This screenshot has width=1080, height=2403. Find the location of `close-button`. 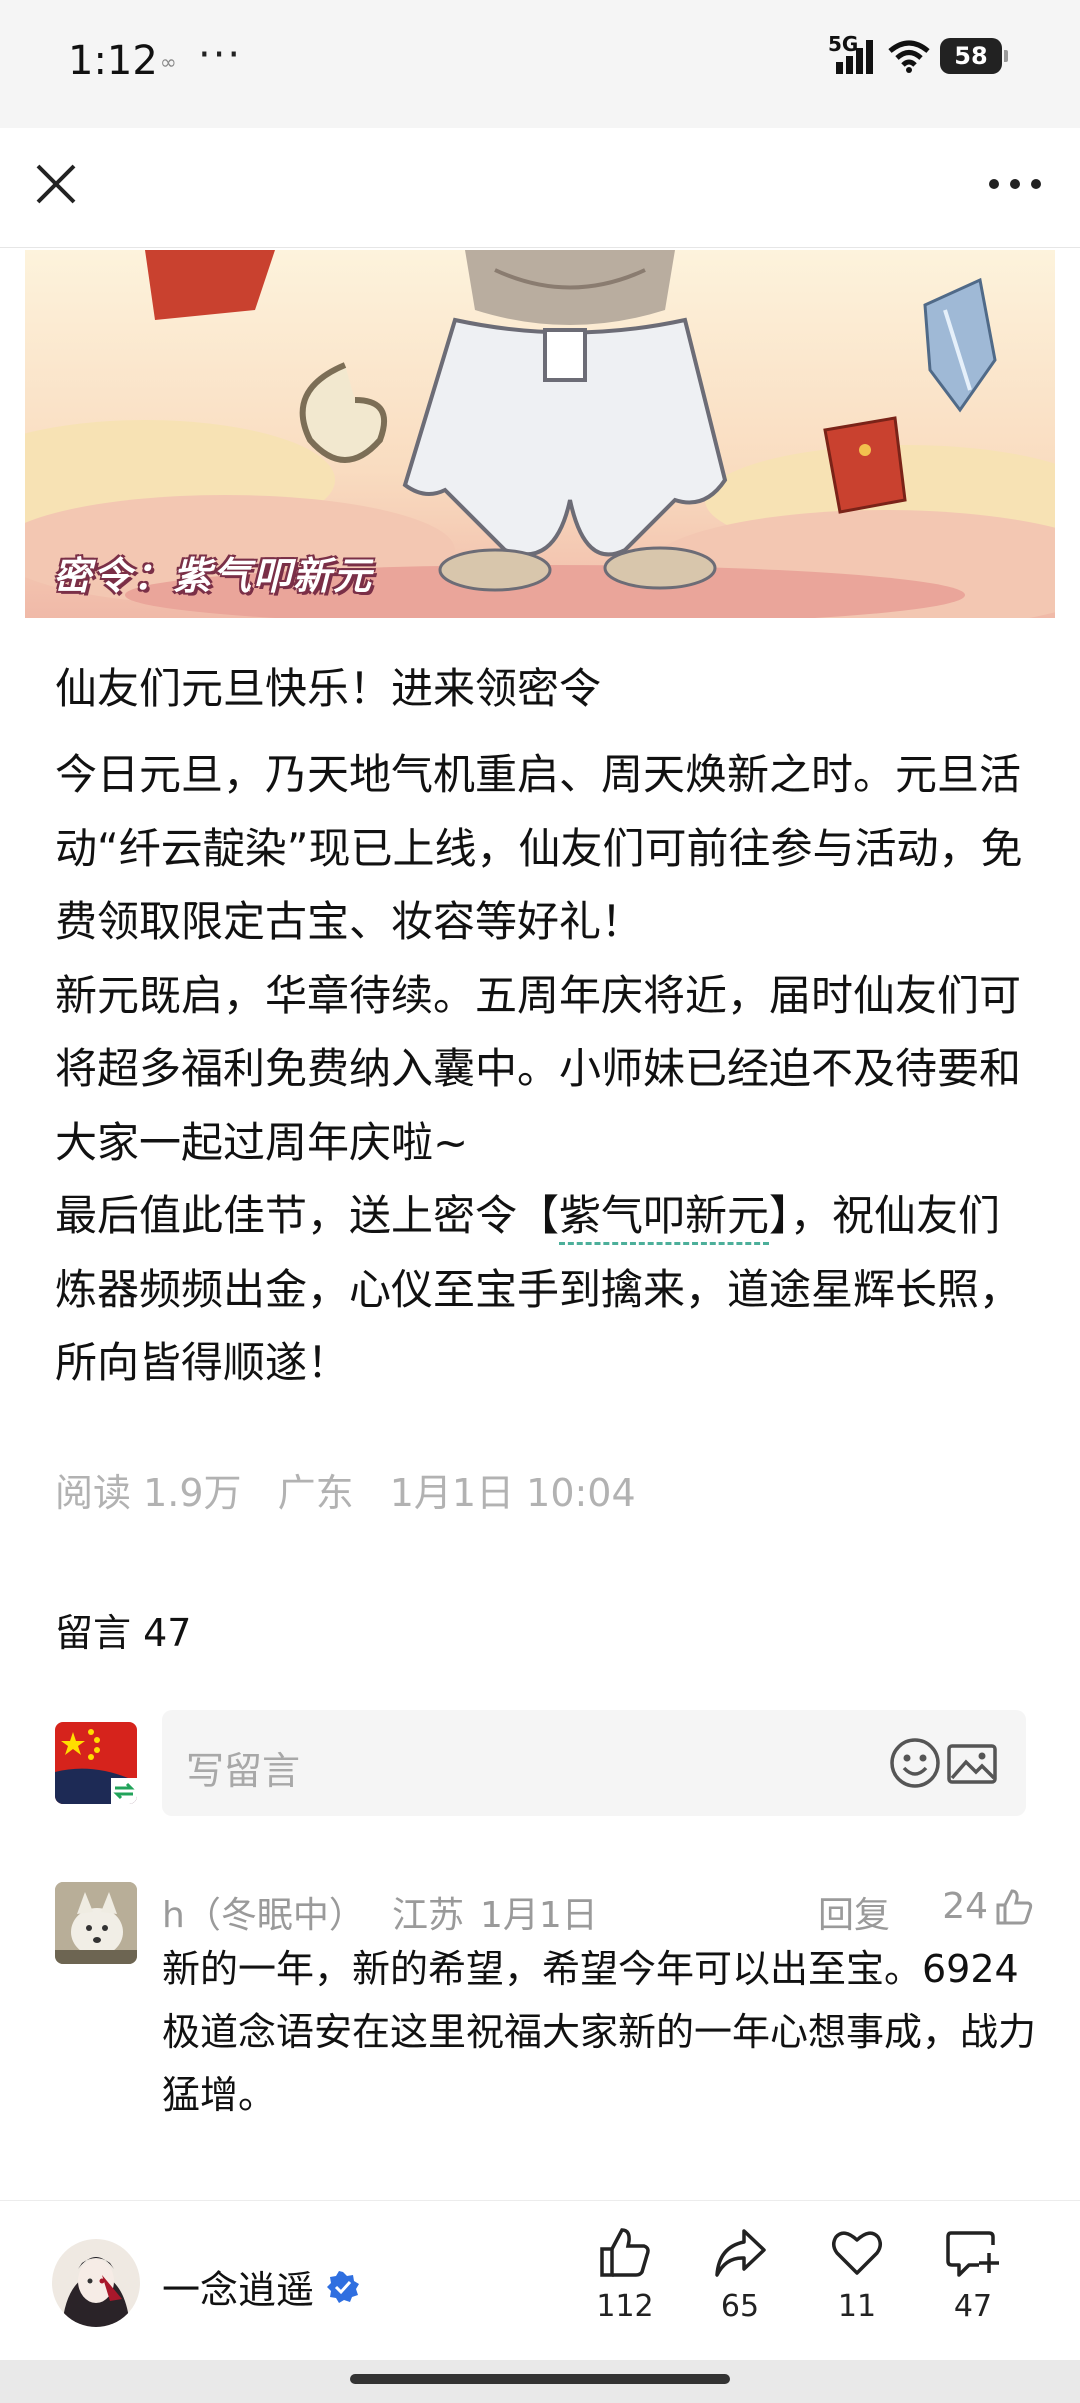

close-button is located at coordinates (56, 184).